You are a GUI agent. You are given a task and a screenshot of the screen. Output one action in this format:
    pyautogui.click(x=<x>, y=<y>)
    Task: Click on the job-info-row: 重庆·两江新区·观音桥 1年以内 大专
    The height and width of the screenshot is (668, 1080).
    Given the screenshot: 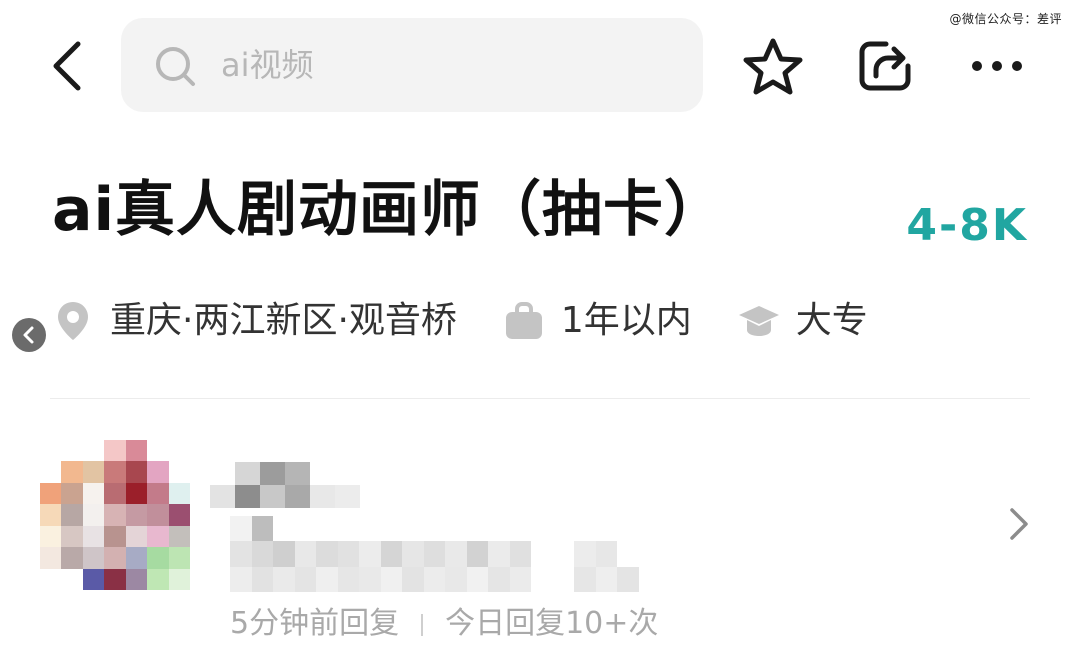 What is the action you would take?
    pyautogui.click(x=483, y=321)
    